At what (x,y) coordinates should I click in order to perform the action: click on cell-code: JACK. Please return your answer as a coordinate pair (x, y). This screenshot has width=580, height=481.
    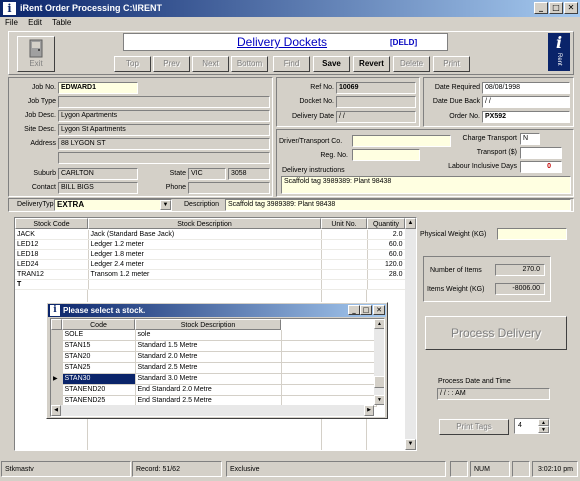
    Looking at the image, I should click on (52, 235).